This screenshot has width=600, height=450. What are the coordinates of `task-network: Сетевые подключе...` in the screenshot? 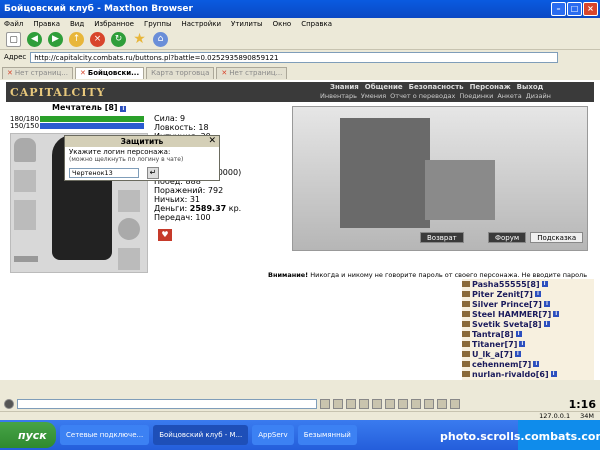 It's located at (105, 435).